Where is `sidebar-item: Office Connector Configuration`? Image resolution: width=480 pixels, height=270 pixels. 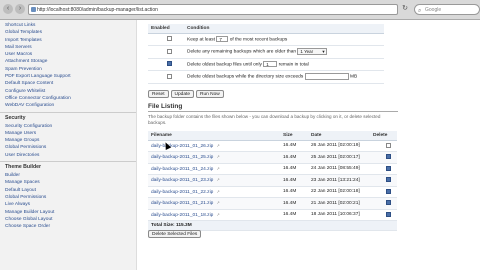 sidebar-item: Office Connector Configuration is located at coordinates (68, 98).